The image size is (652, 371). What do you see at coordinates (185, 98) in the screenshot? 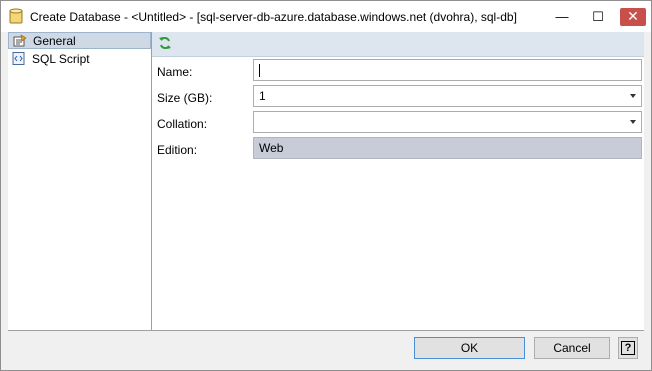
I see `size-label: Size (GB):` at bounding box center [185, 98].